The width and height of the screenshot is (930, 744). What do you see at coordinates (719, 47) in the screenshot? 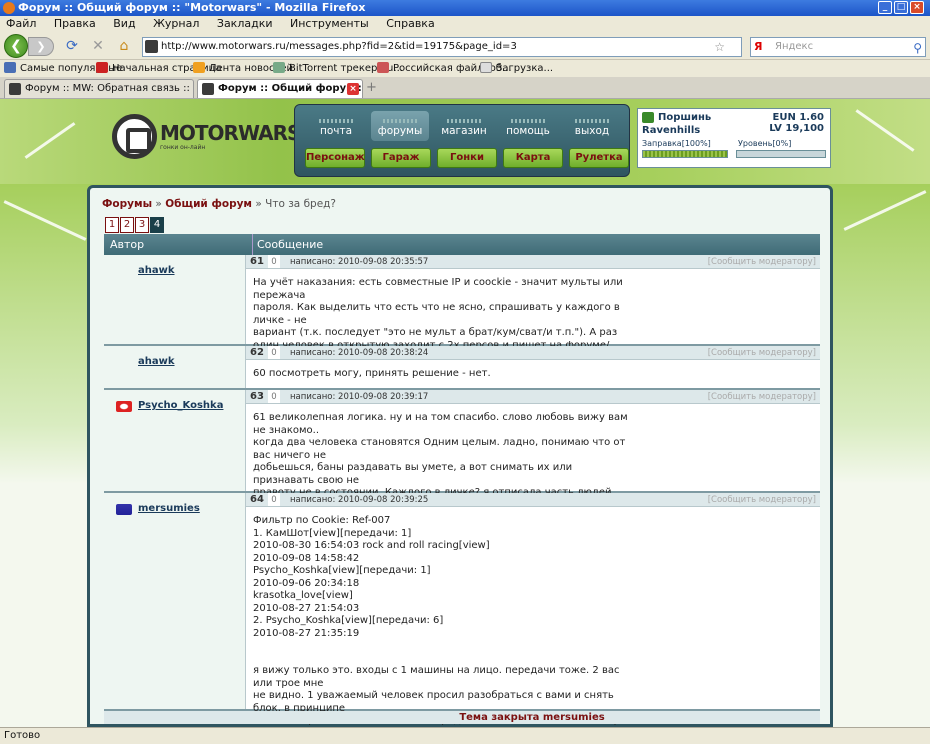
I see `bookmark-star-icon: ☆` at bounding box center [719, 47].